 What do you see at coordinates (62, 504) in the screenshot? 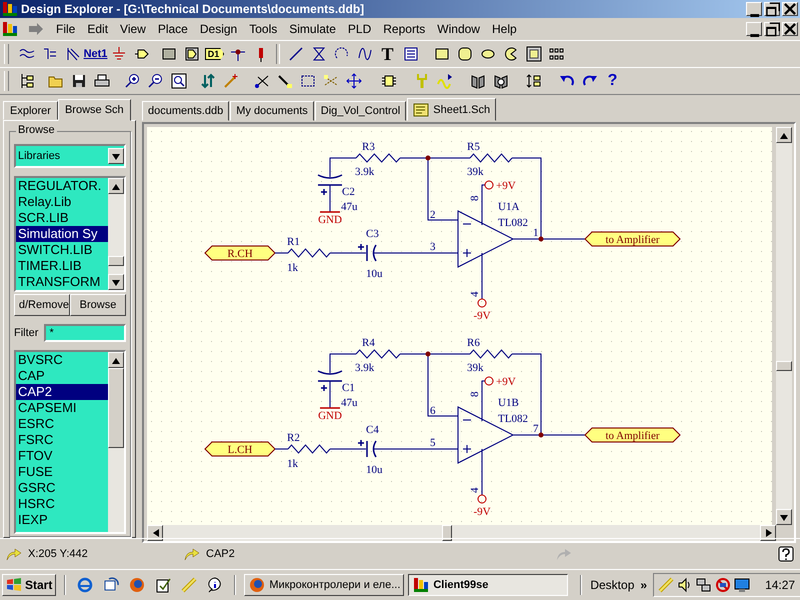
I see `list-item: HSRC` at bounding box center [62, 504].